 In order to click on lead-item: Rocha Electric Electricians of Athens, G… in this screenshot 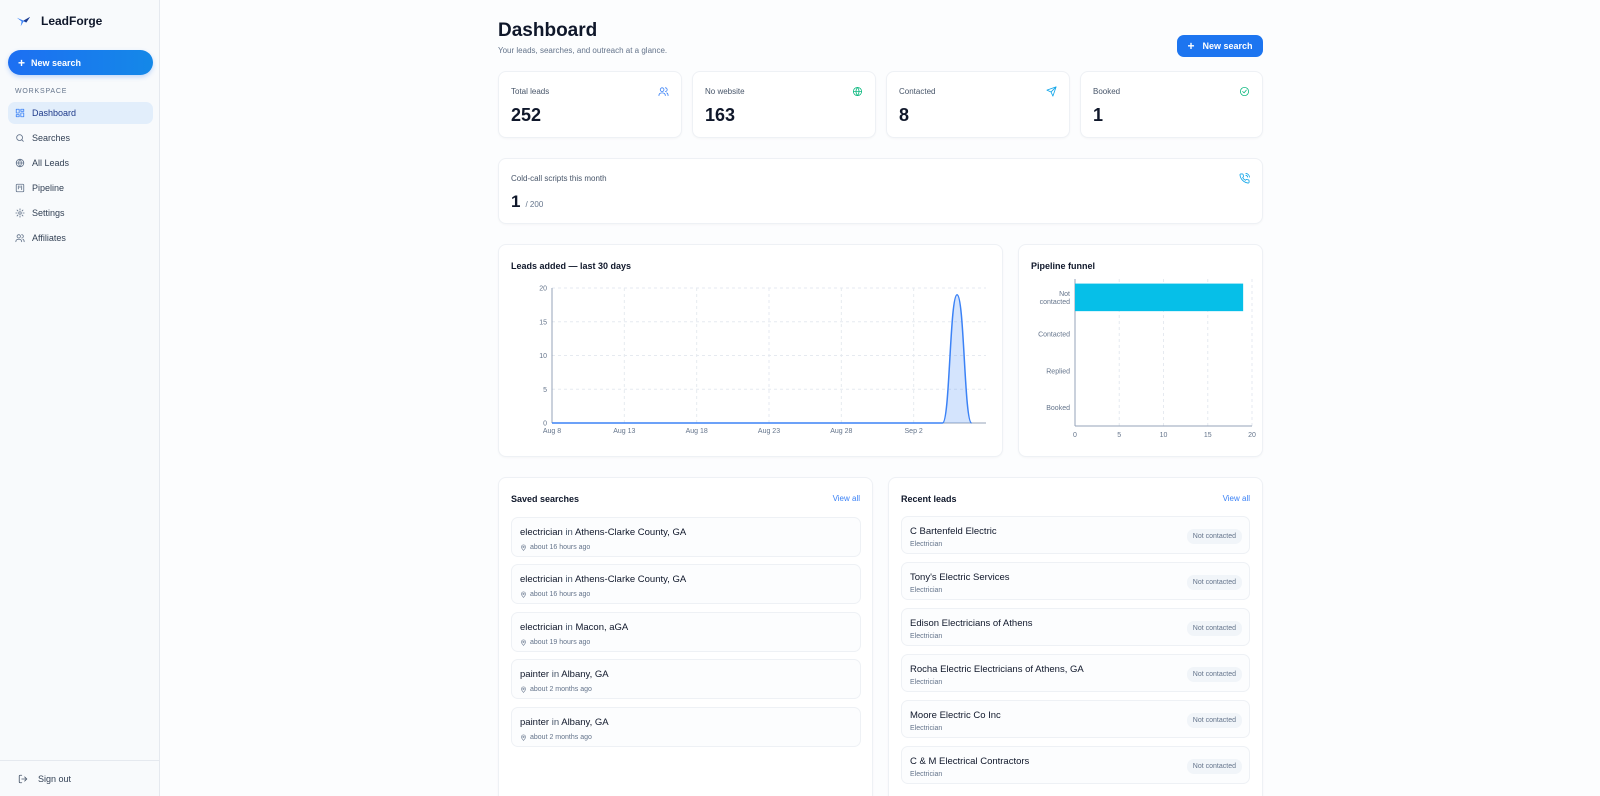, I will do `click(1075, 673)`.